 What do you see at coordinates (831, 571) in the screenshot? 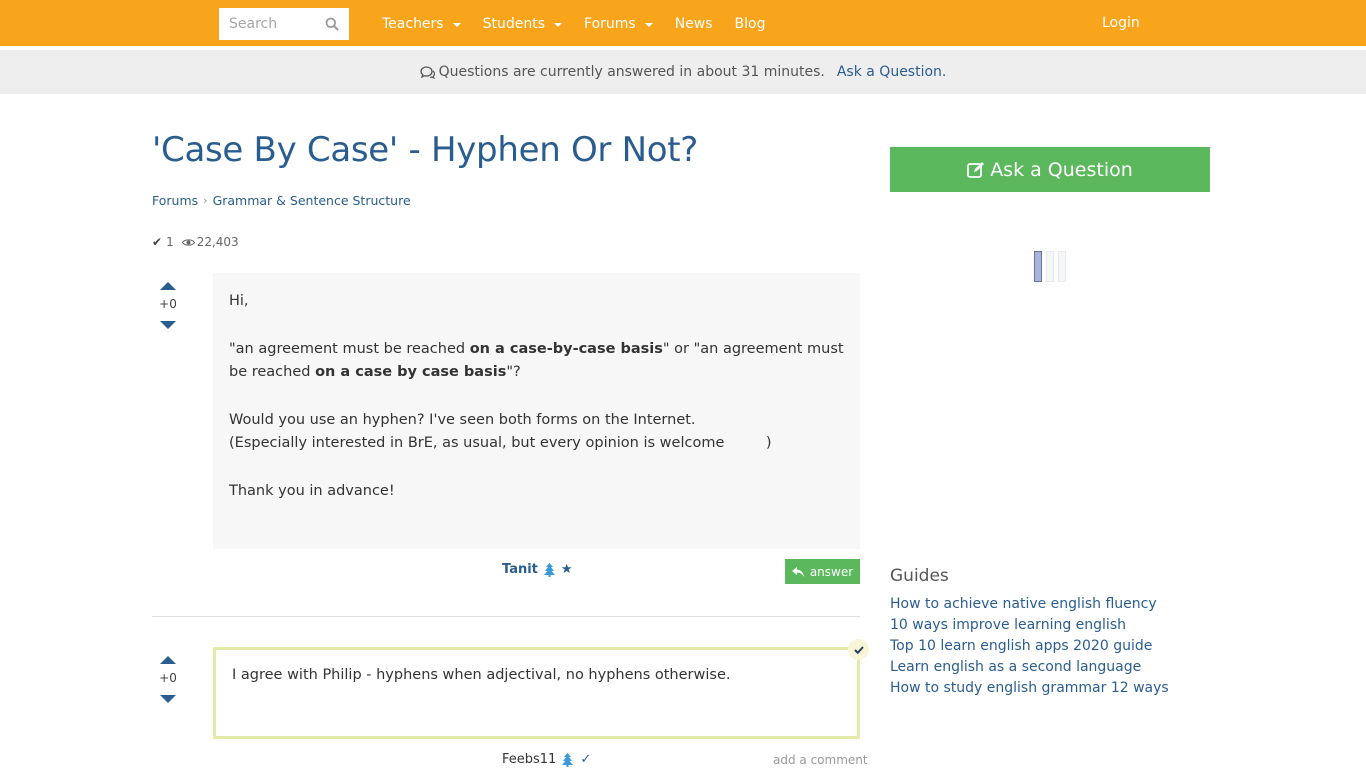
I see `answer-button-label: answer` at bounding box center [831, 571].